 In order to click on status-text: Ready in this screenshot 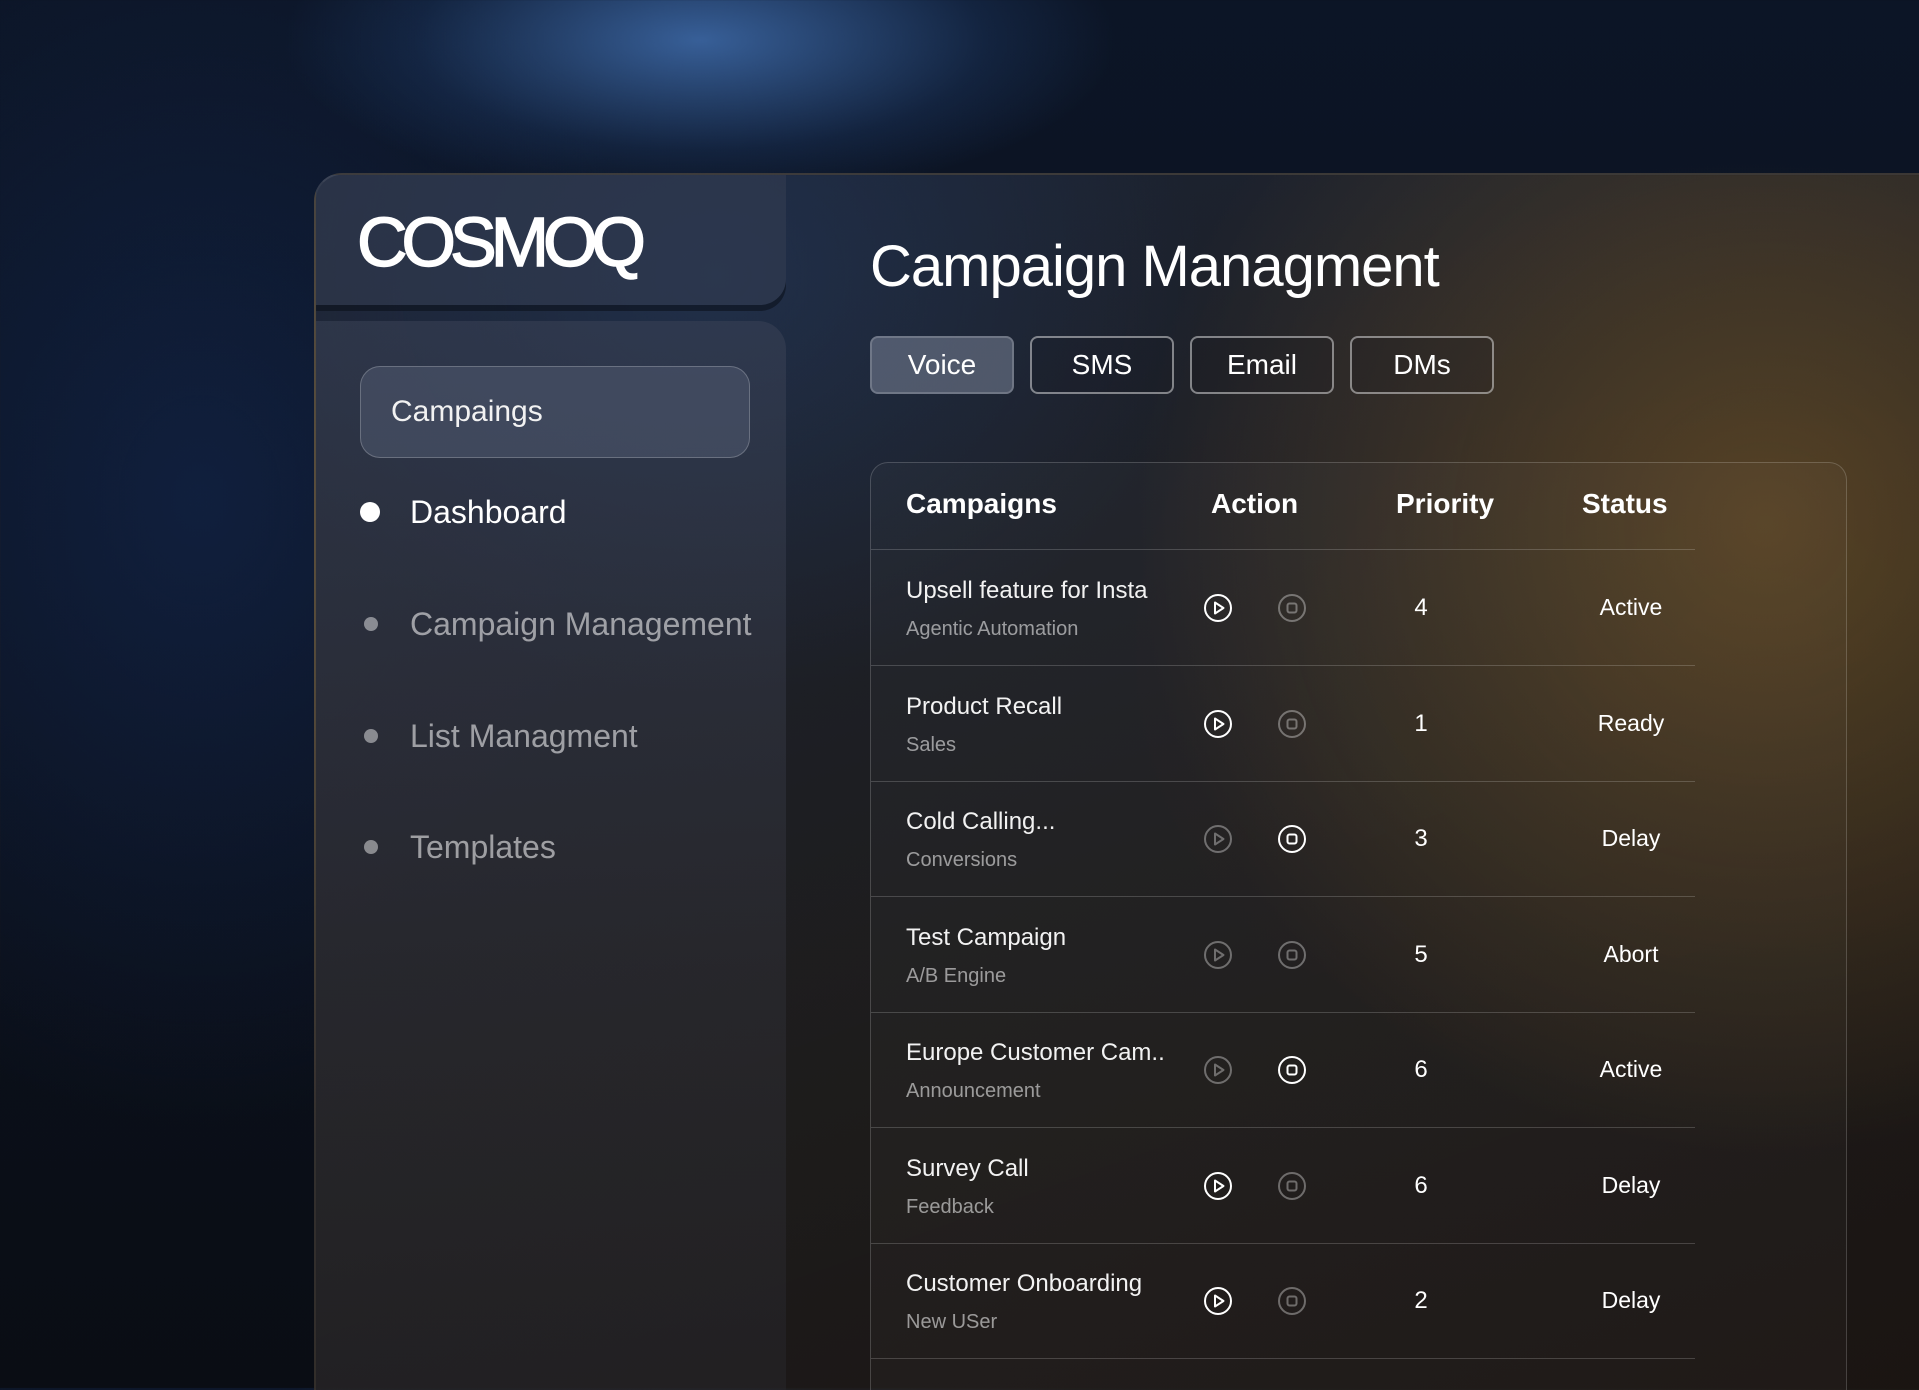, I will do `click(1631, 722)`.